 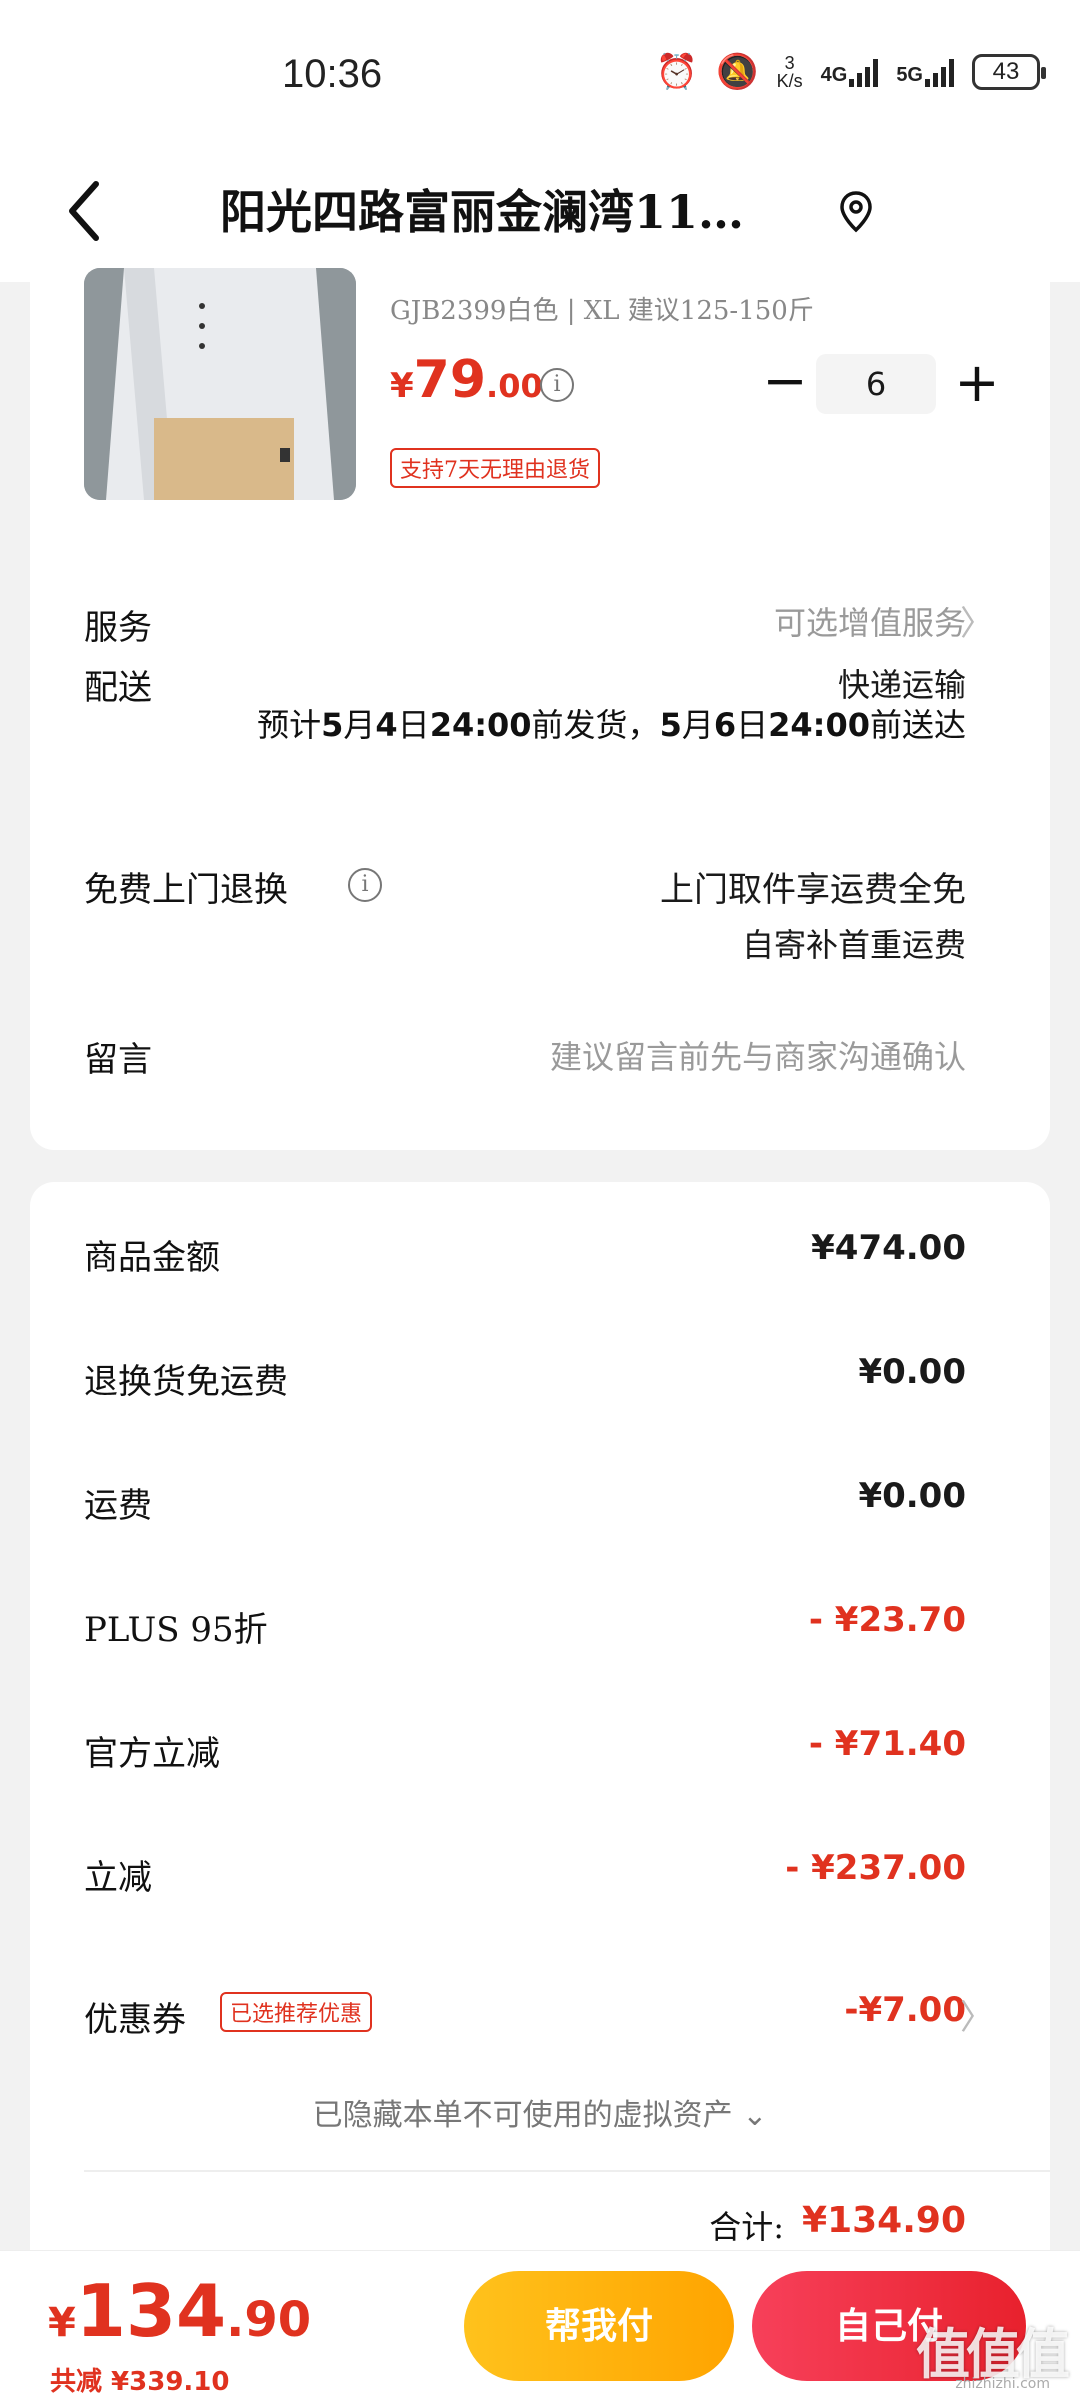 What do you see at coordinates (186, 890) in the screenshot?
I see `free-return-label: 免费上门退换` at bounding box center [186, 890].